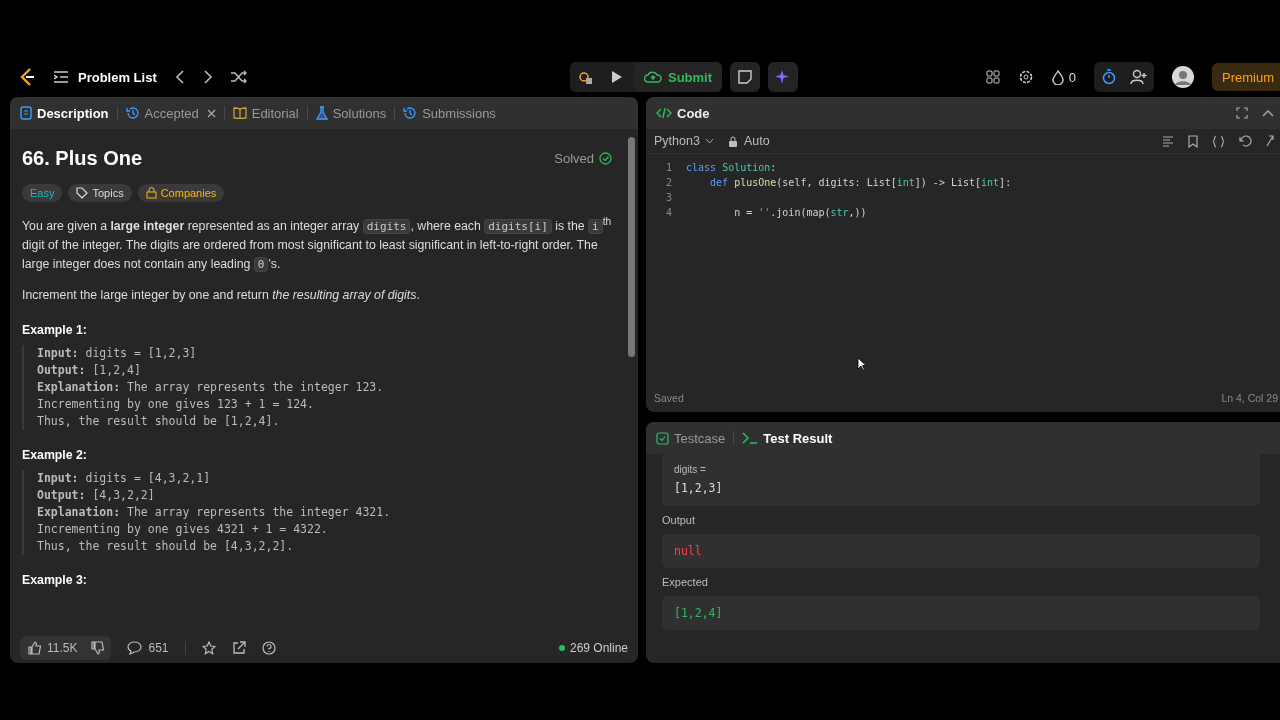 The image size is (1280, 720). What do you see at coordinates (800, 212) in the screenshot?
I see `code-line: n = ''.join(map(str,))` at bounding box center [800, 212].